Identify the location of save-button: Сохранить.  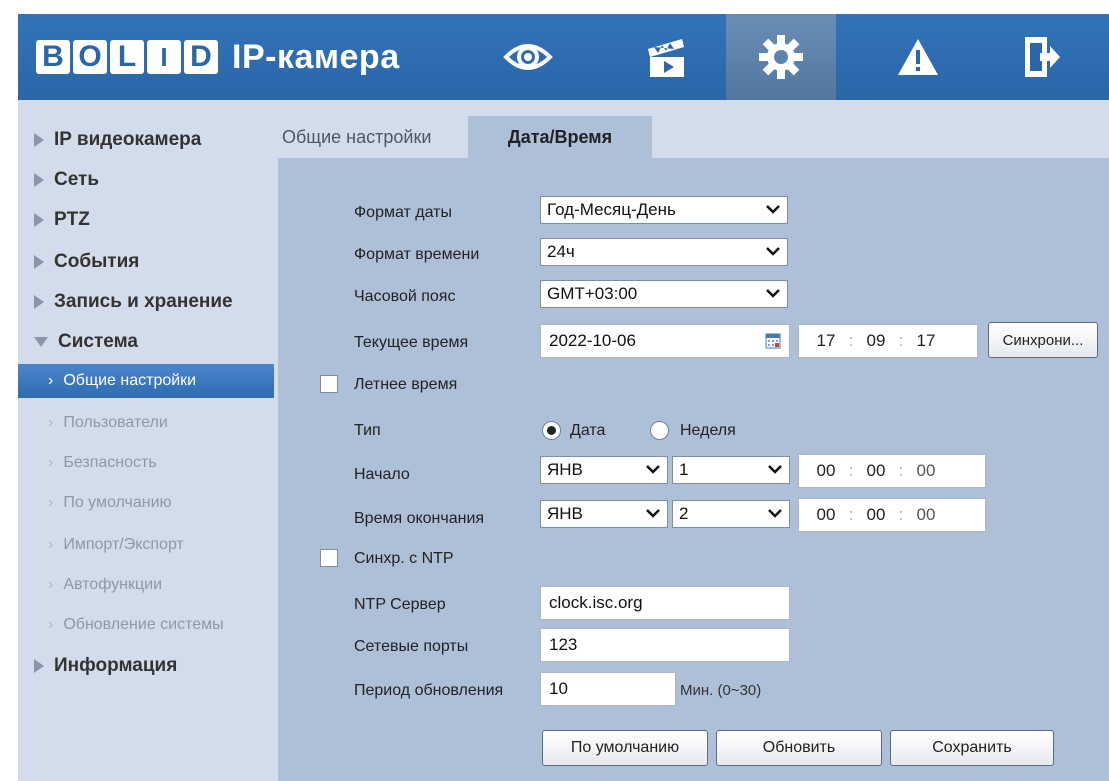
(972, 748).